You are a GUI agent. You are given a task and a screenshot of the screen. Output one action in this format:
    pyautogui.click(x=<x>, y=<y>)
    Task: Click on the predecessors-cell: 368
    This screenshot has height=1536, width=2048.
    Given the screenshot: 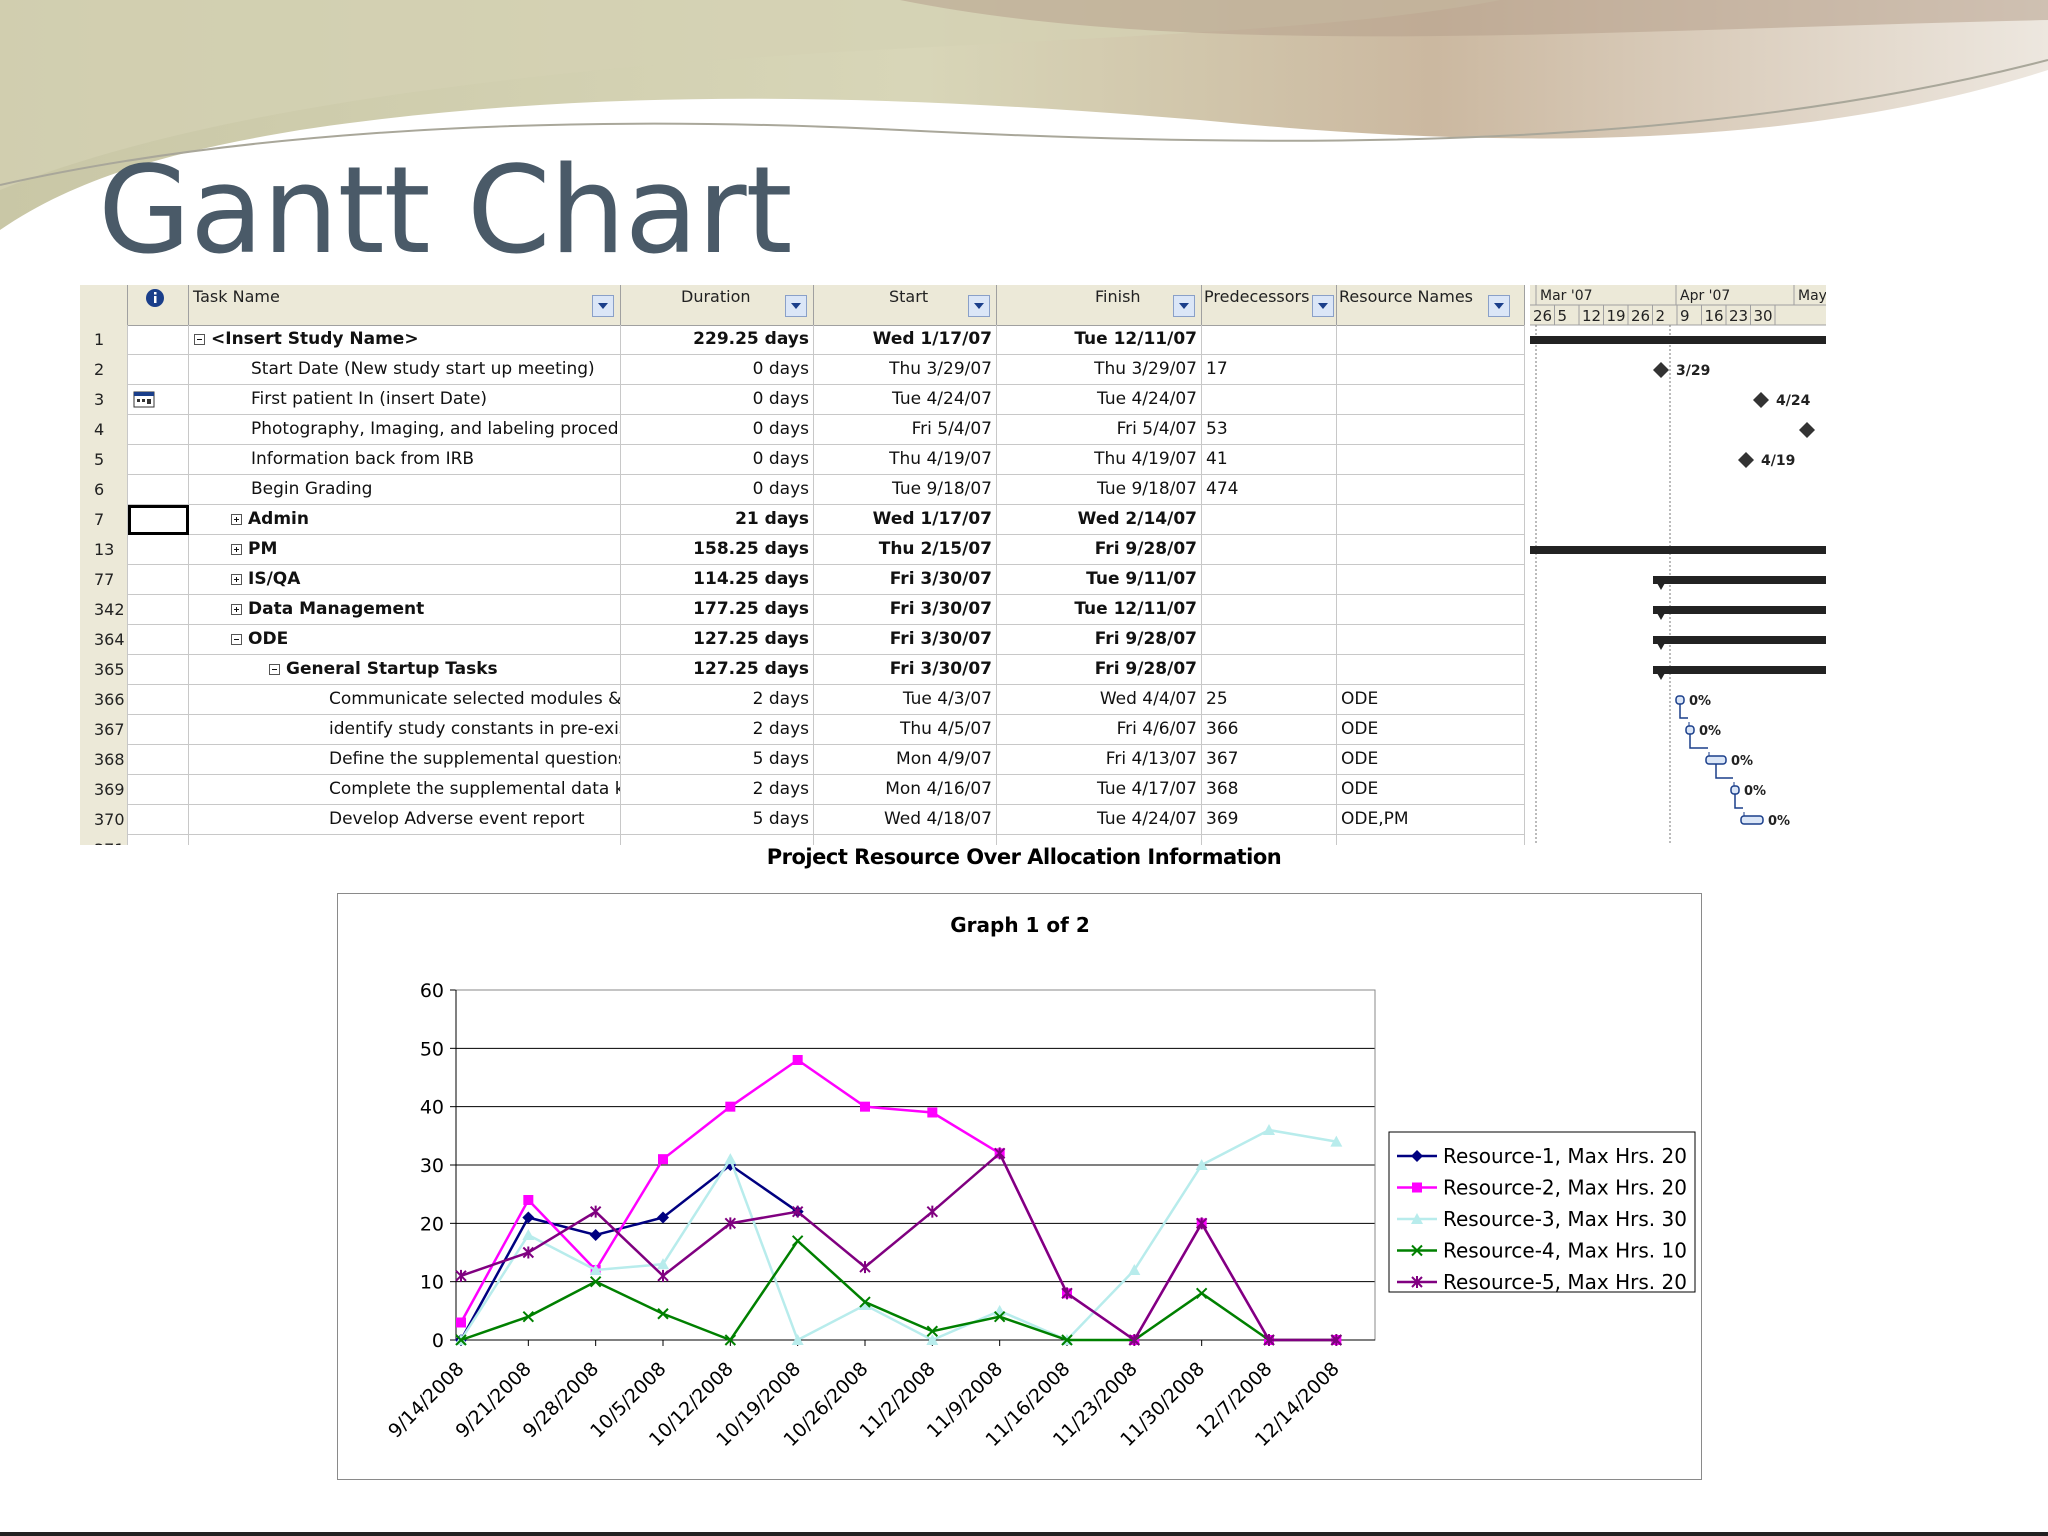 What is the action you would take?
    pyautogui.click(x=1269, y=790)
    